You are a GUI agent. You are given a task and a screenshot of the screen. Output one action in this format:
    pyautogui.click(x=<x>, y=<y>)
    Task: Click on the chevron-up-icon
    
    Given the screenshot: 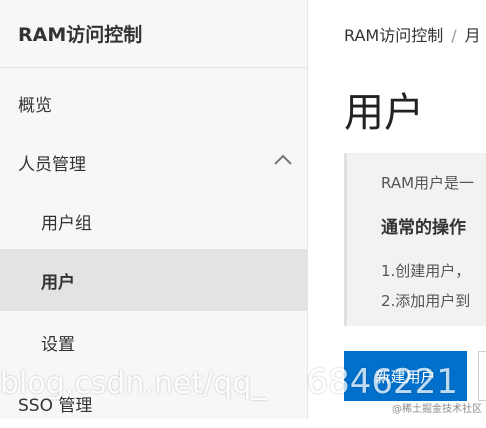 What is the action you would take?
    pyautogui.click(x=283, y=160)
    